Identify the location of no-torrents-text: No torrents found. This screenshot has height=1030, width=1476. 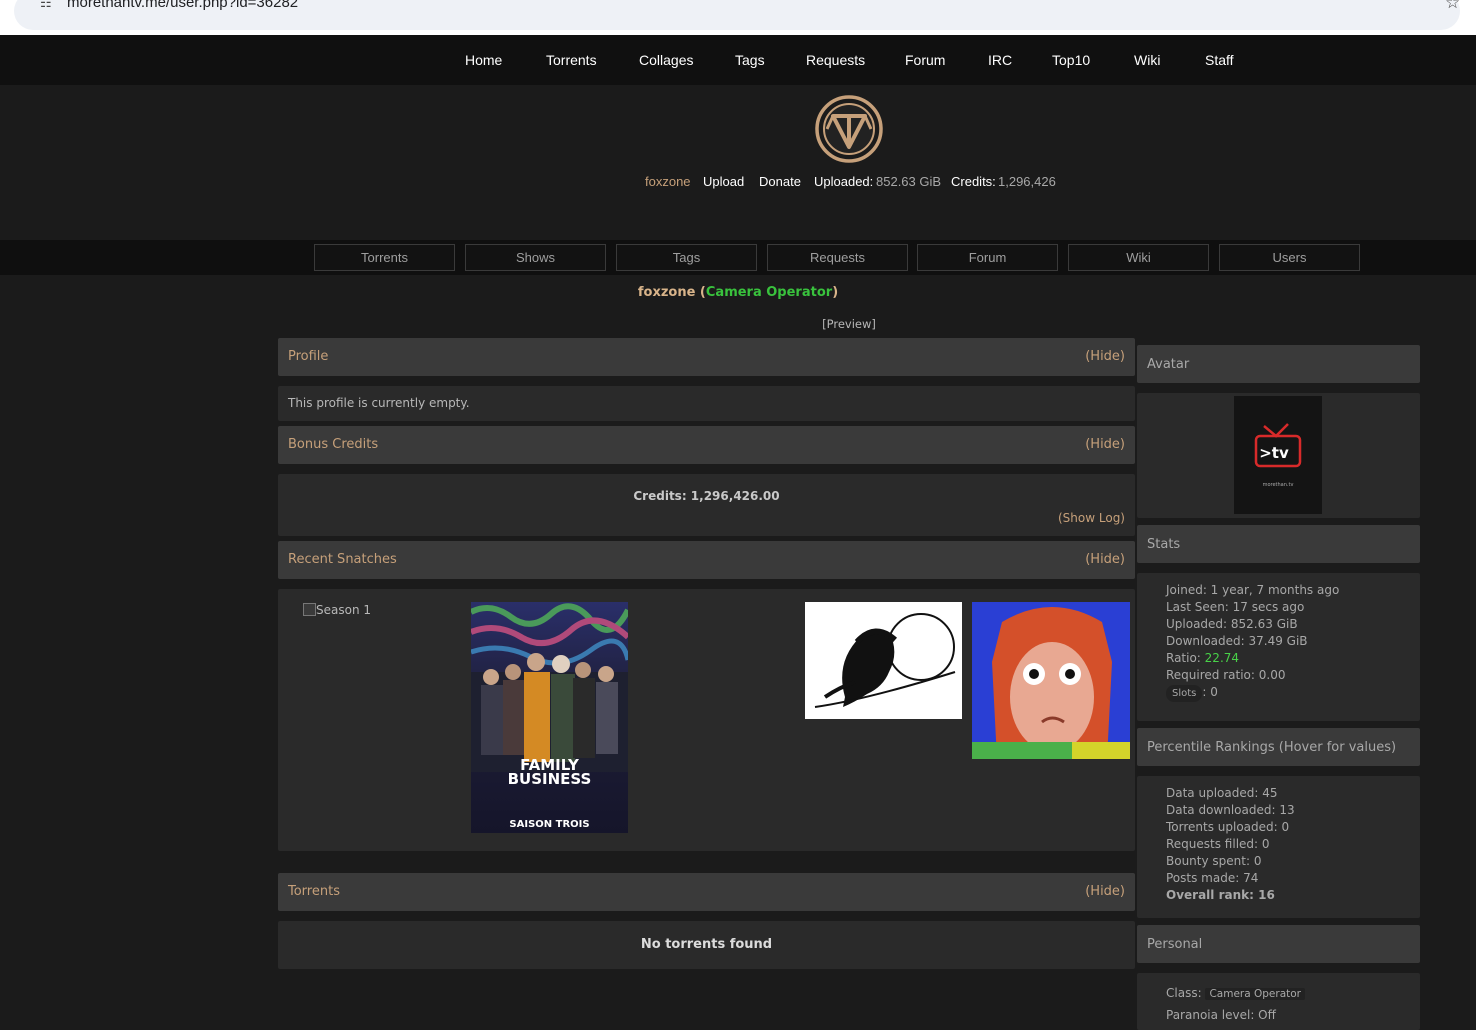
(706, 944).